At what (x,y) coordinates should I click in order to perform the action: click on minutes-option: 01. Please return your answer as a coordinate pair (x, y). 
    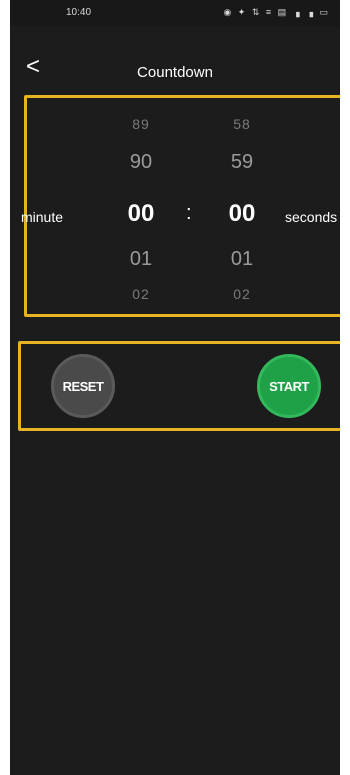
    Looking at the image, I should click on (141, 259).